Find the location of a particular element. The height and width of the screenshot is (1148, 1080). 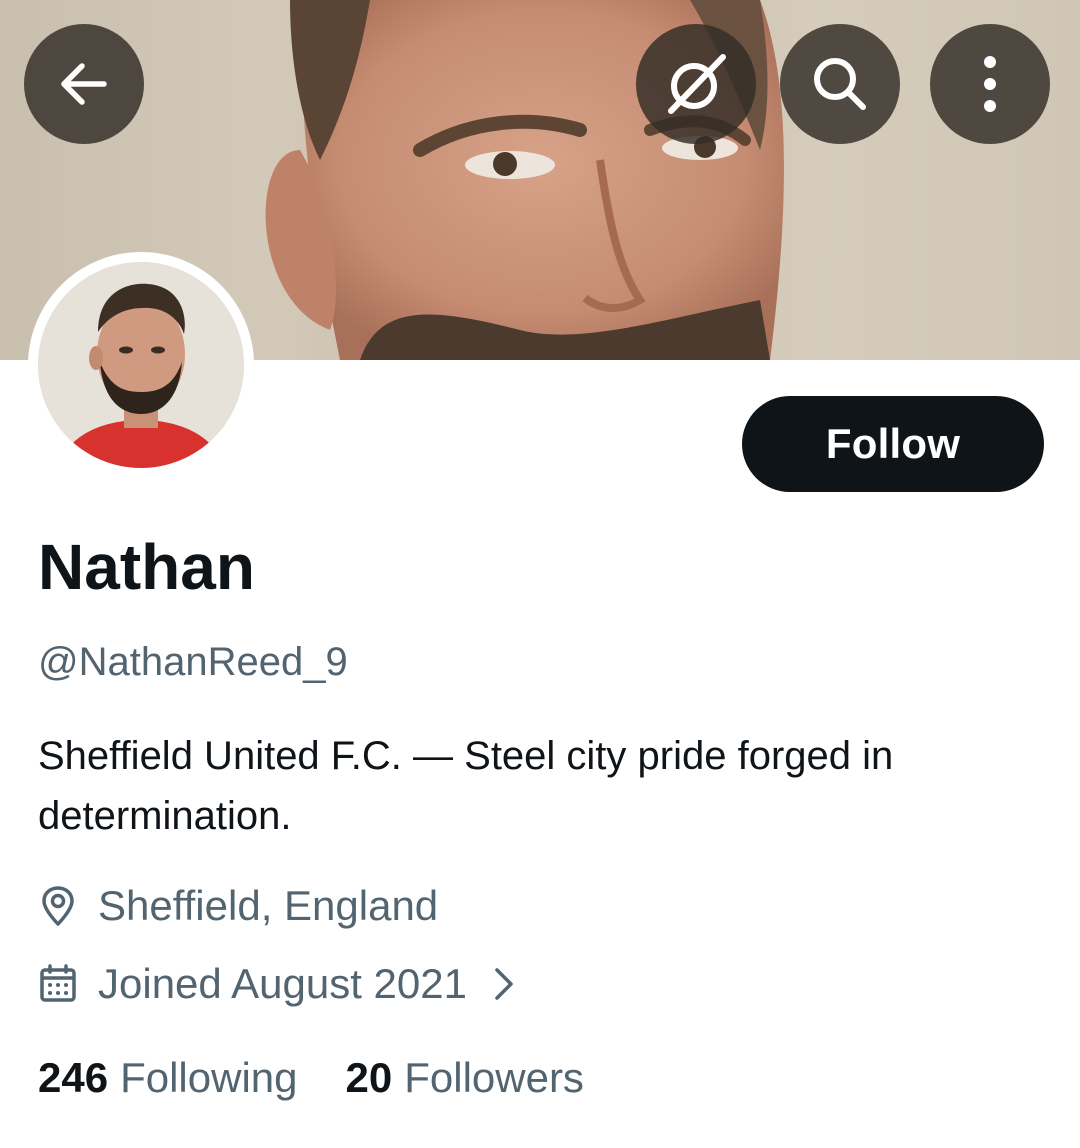

more-options-button is located at coordinates (990, 84).